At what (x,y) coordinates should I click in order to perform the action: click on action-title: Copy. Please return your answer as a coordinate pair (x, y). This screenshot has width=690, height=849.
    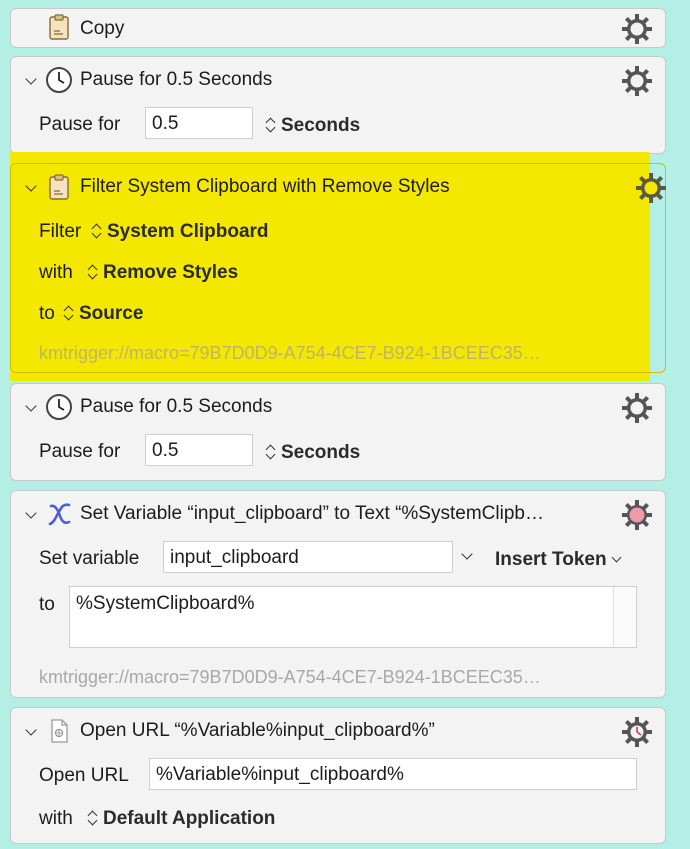
    Looking at the image, I should click on (102, 28).